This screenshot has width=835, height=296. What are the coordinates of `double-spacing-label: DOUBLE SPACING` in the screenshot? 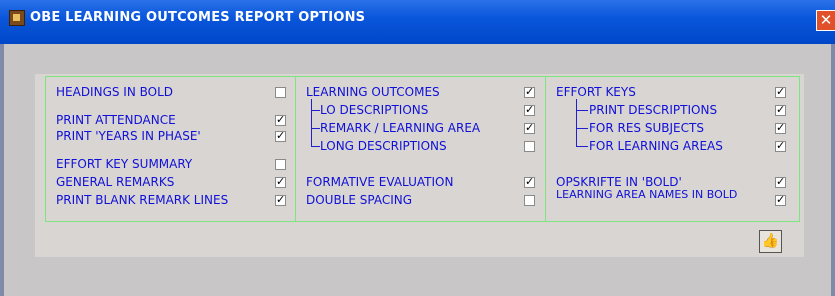 It's located at (359, 200).